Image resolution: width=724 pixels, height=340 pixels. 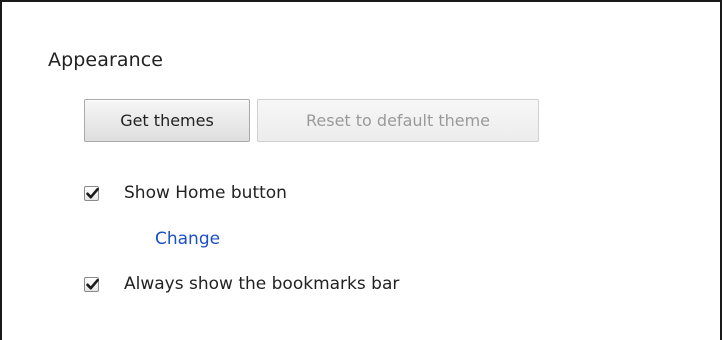 I want to click on get-themes-button: Get themes, so click(x=167, y=120).